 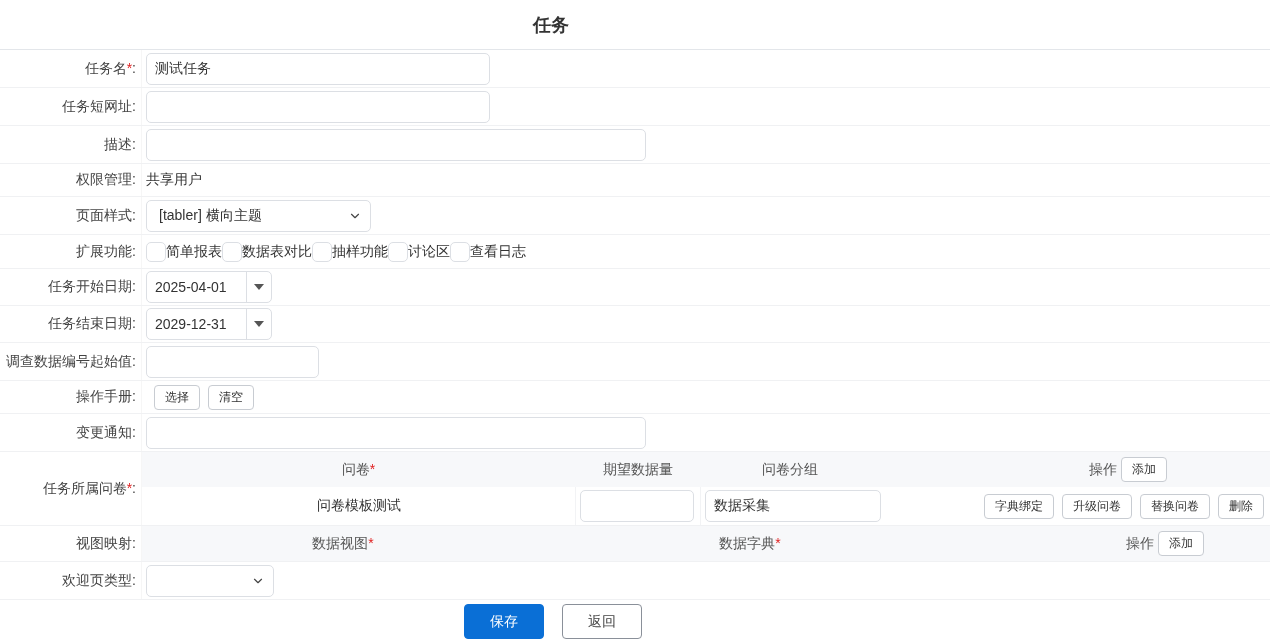 I want to click on checkbox-label: 简单报表, so click(x=194, y=251).